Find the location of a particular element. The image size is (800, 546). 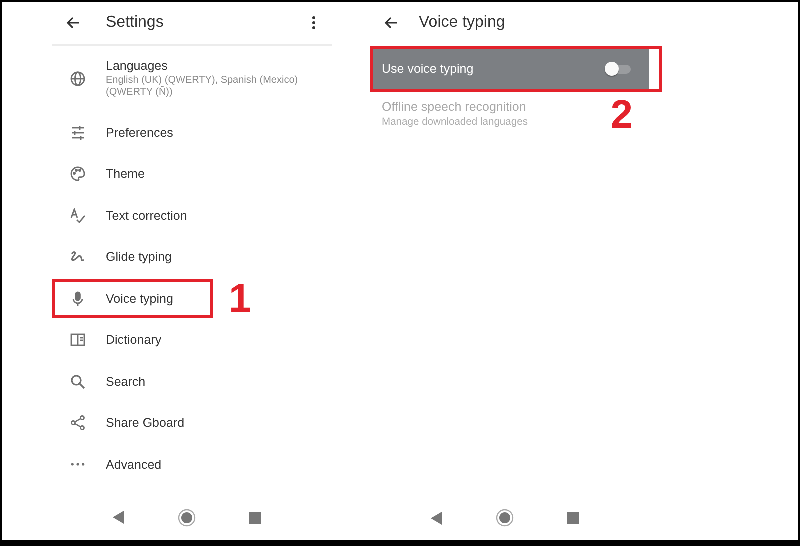

microphone-icon is located at coordinates (78, 298).